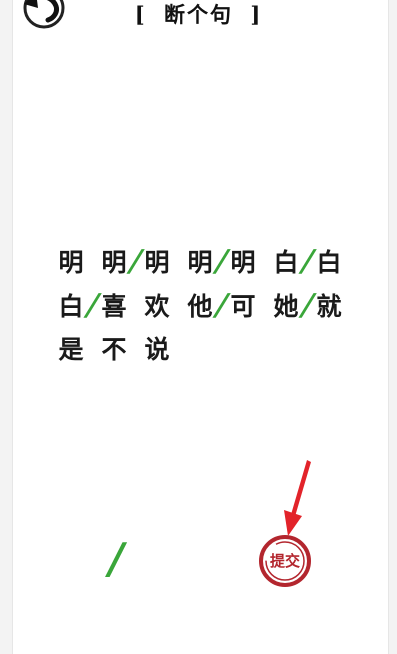 The image size is (397, 654). Describe the element at coordinates (243, 306) in the screenshot. I see `sentence-char: 可` at that location.